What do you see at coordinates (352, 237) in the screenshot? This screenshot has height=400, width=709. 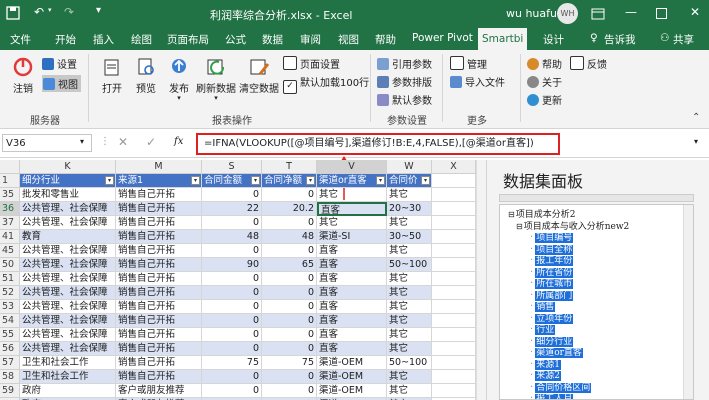 I see `table-cell-v: 渠道-SI` at bounding box center [352, 237].